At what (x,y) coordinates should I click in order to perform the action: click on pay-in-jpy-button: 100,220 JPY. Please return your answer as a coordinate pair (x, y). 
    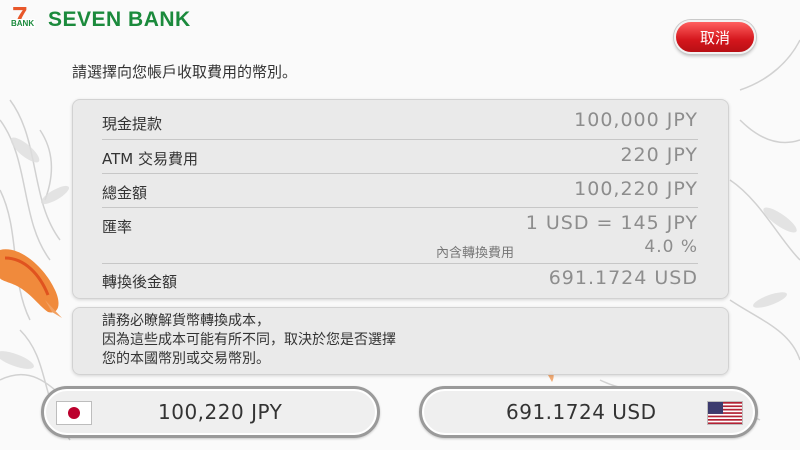
    Looking at the image, I should click on (210, 412).